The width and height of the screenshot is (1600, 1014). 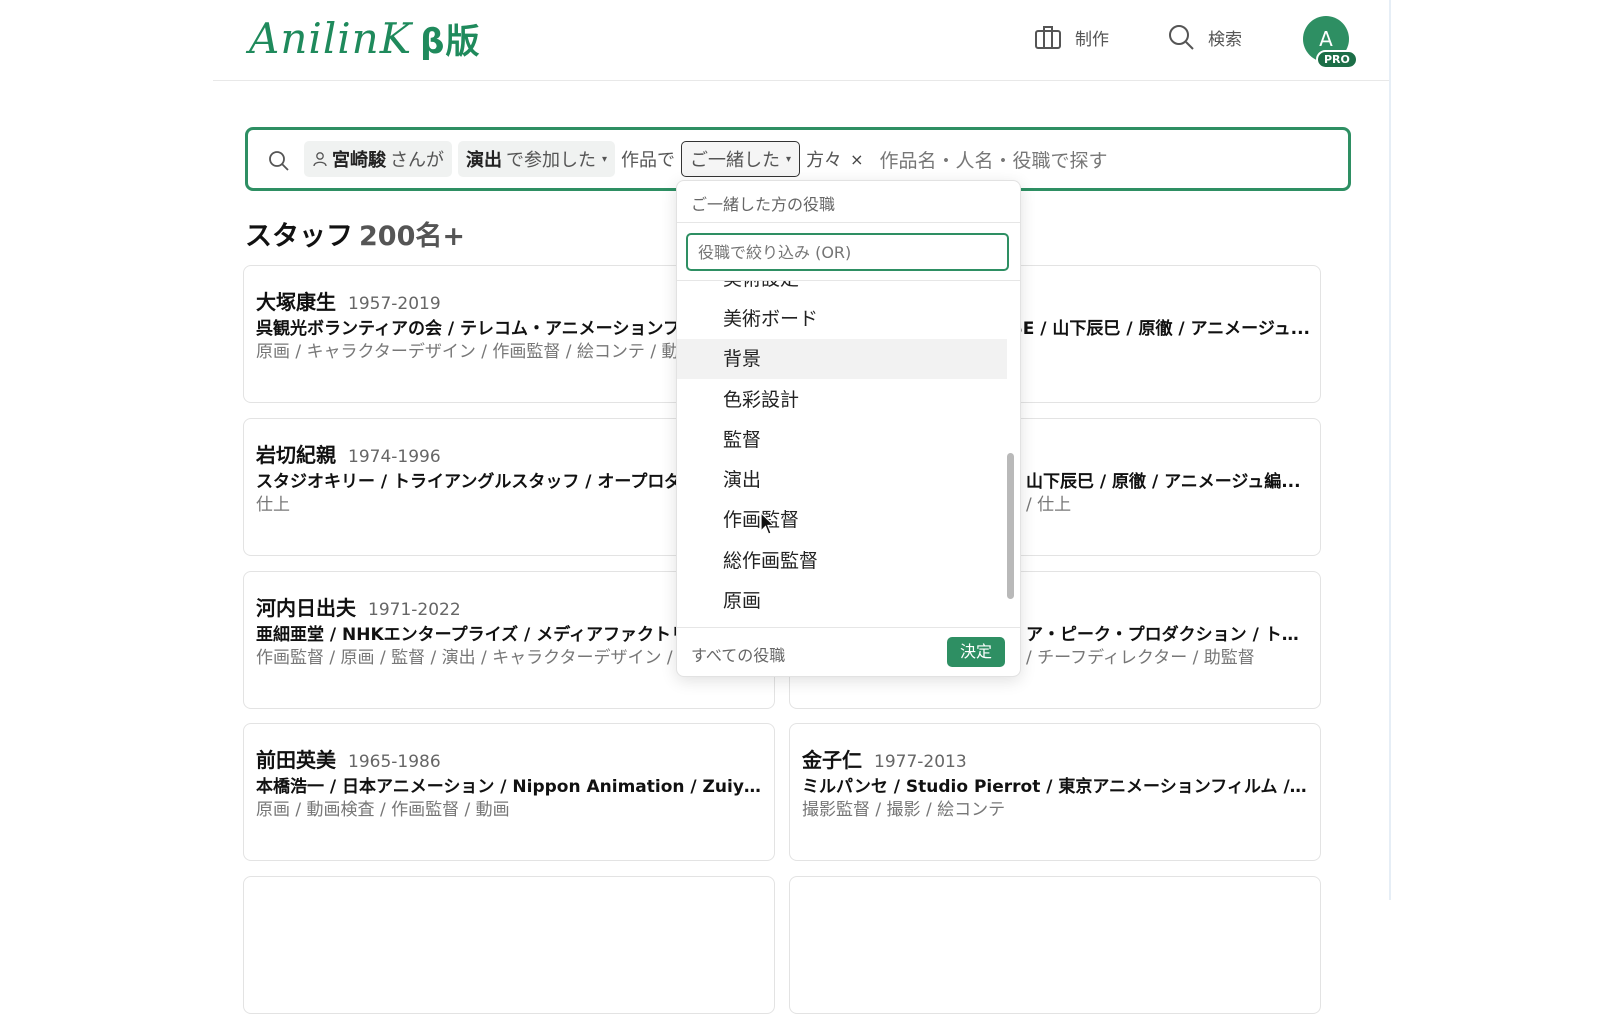 I want to click on logo-text: AnilinK, so click(x=331, y=38).